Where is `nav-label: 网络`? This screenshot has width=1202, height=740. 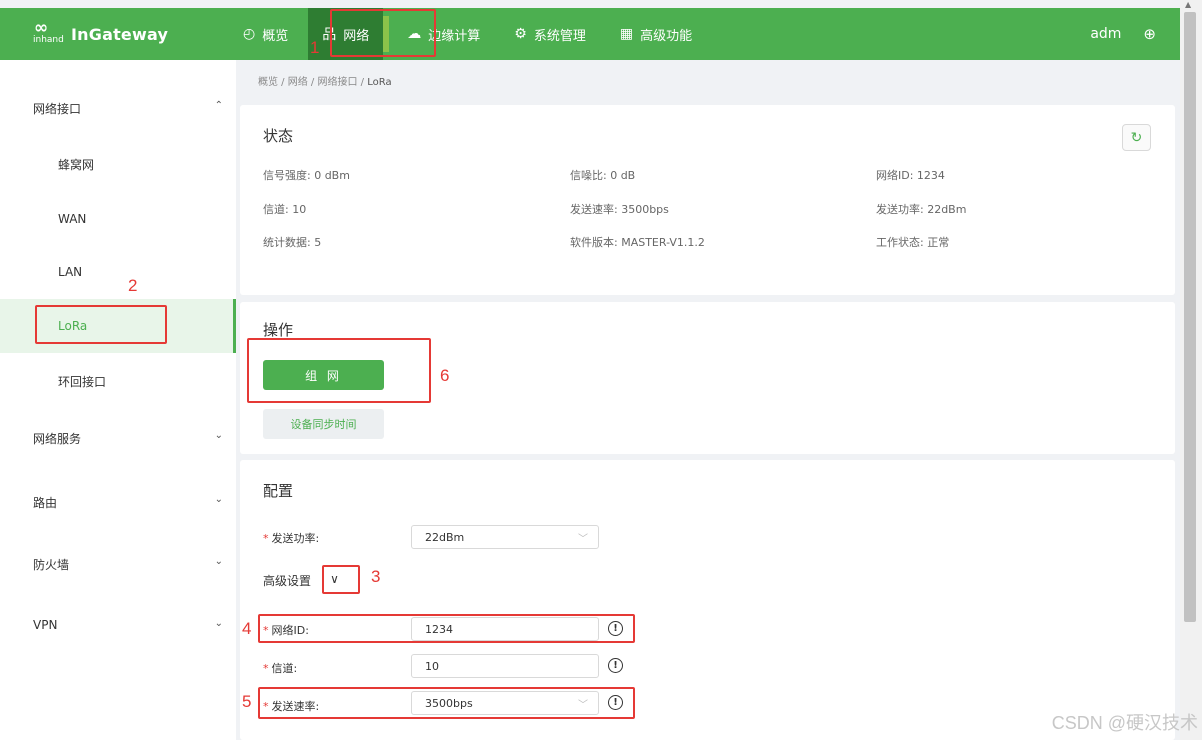 nav-label: 网络 is located at coordinates (356, 36).